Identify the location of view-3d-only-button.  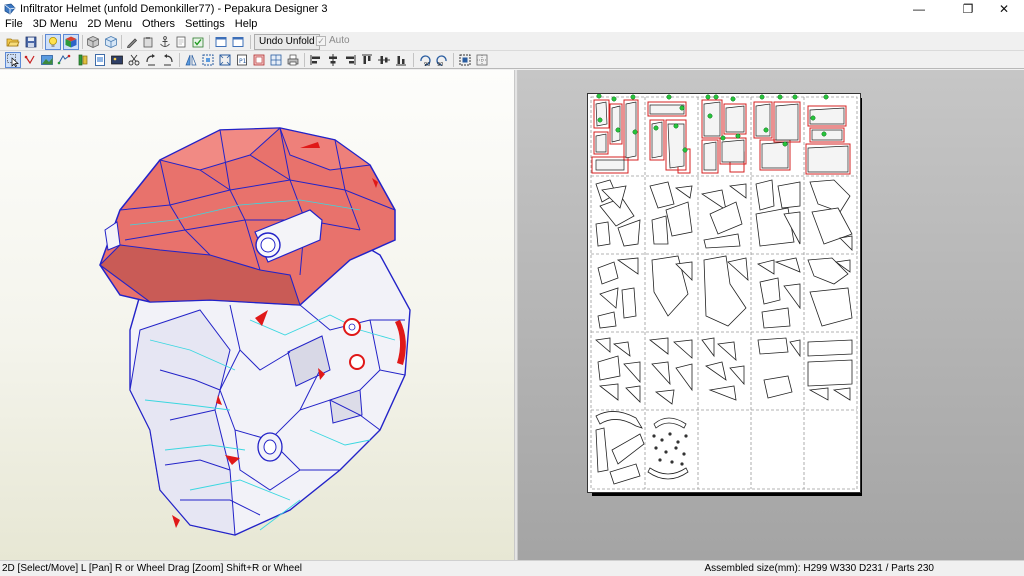
(221, 42).